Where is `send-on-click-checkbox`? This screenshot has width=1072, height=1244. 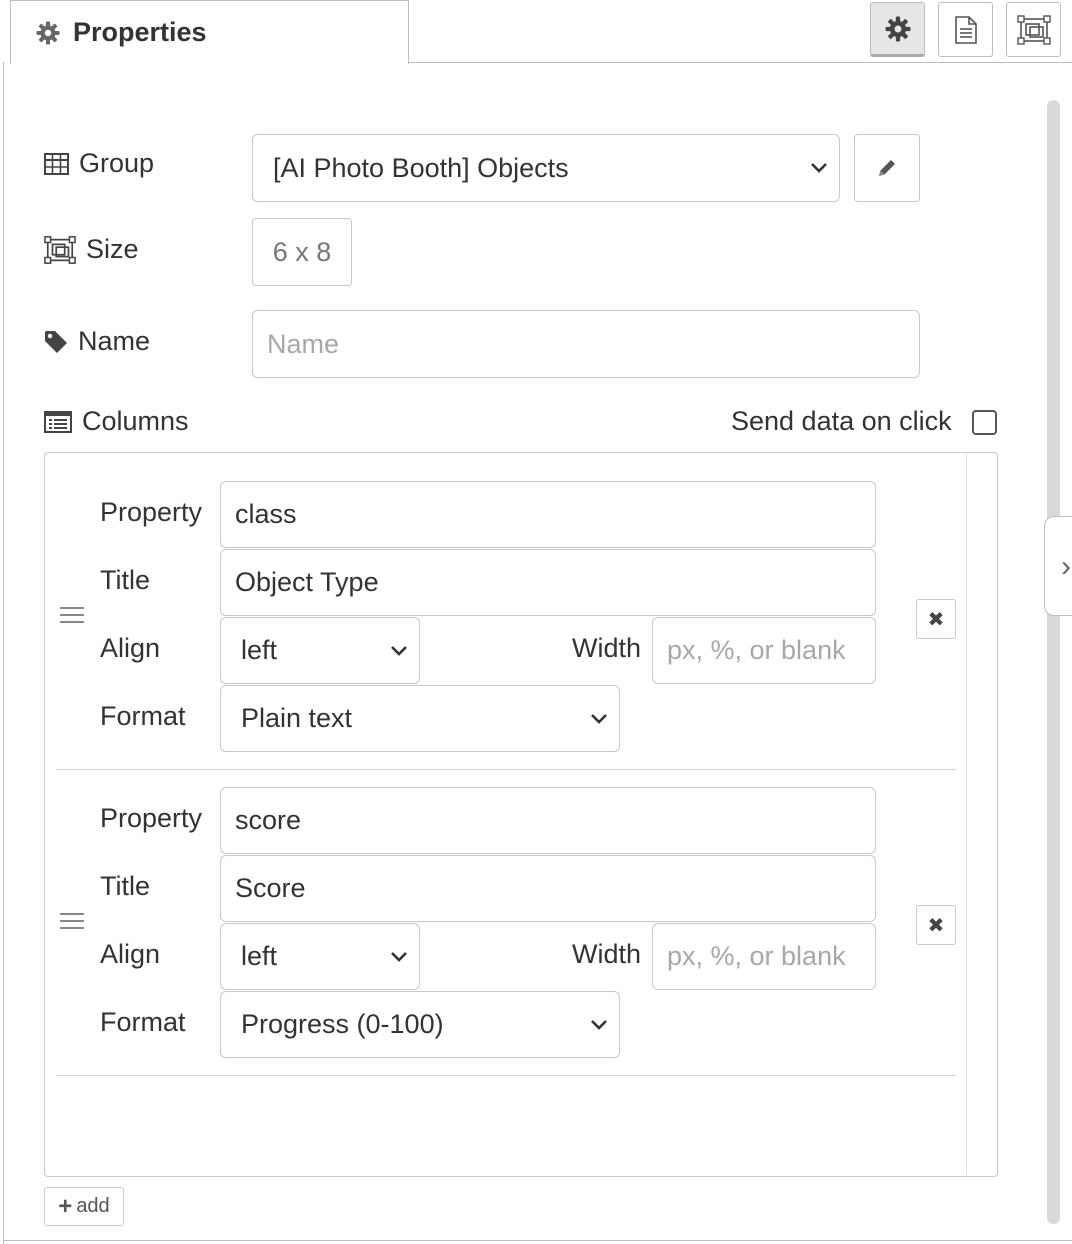
send-on-click-checkbox is located at coordinates (984, 422).